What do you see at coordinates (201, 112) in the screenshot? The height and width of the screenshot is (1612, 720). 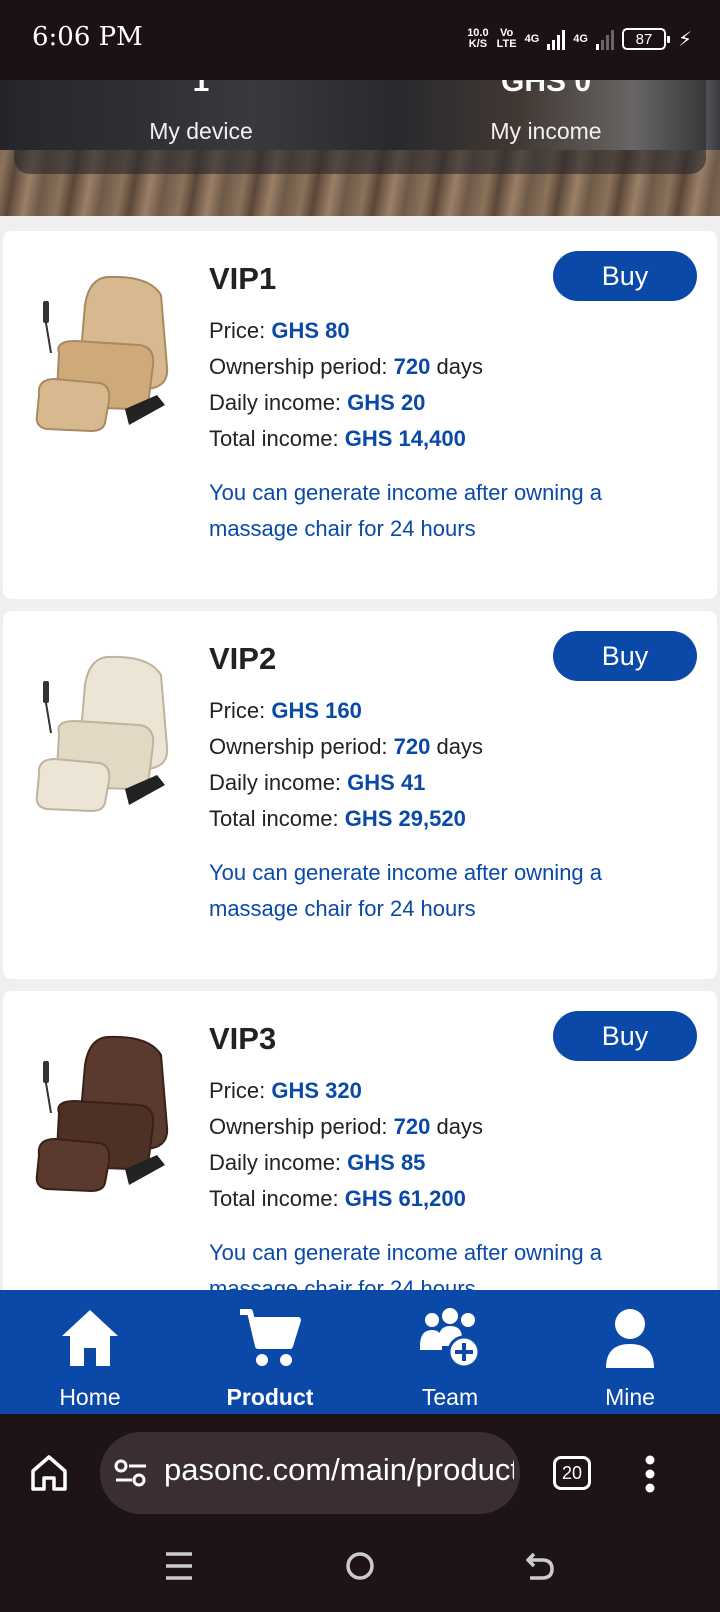 I see `my-device-stat: 1 My device` at bounding box center [201, 112].